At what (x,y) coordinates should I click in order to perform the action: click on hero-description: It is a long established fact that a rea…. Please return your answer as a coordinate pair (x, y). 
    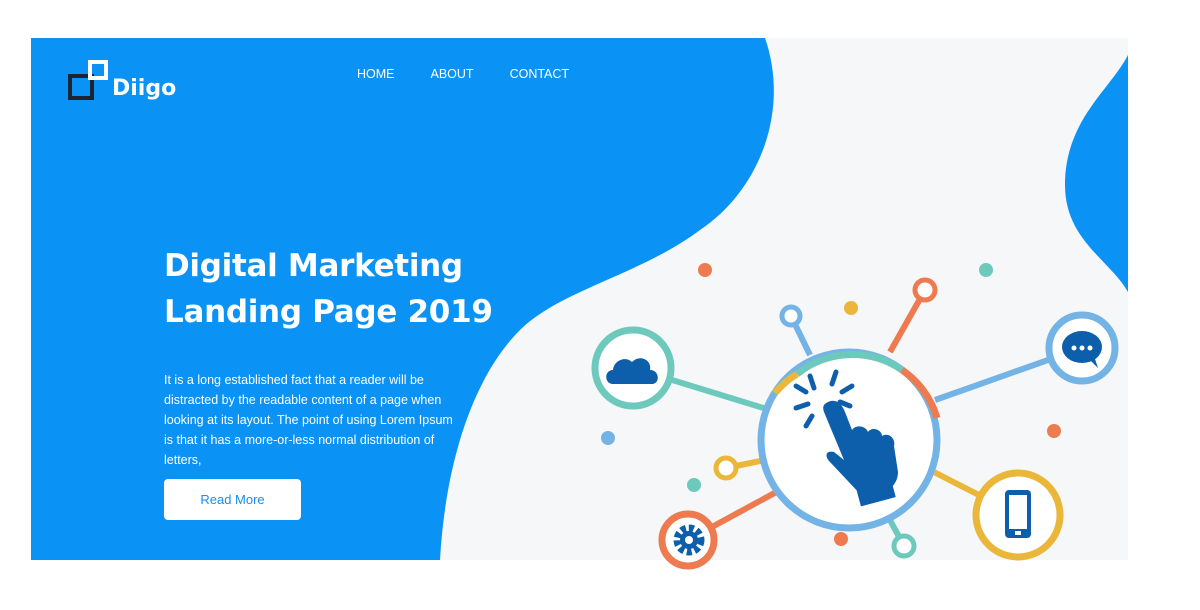
    Looking at the image, I should click on (308, 420).